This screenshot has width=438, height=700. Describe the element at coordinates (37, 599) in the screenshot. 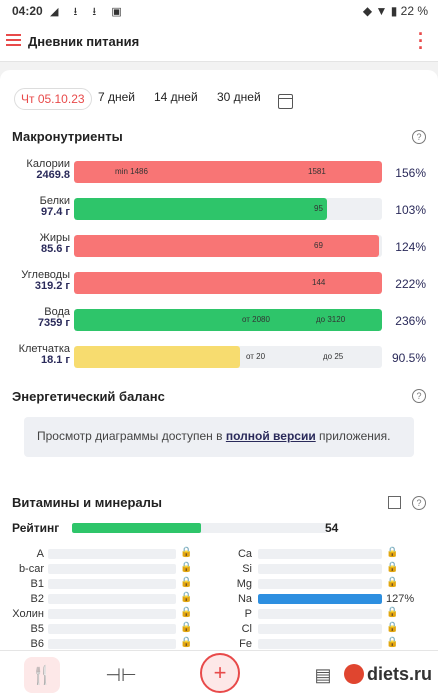

I see `vitamin-name: B2` at that location.